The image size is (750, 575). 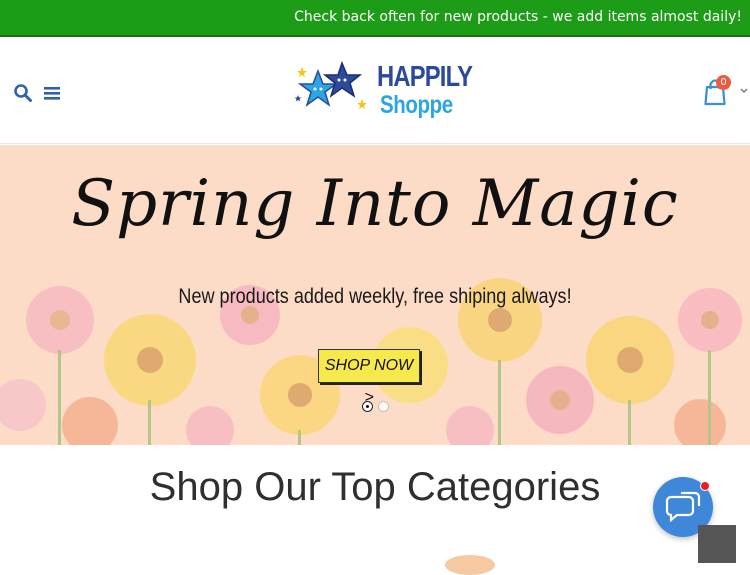 What do you see at coordinates (723, 82) in the screenshot?
I see `cart-count-badge: 0` at bounding box center [723, 82].